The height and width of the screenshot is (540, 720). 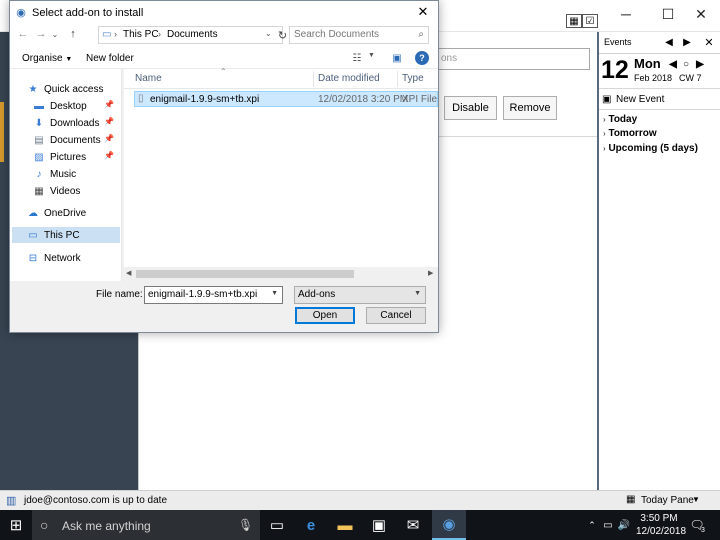 I want to click on nav-desktop: ▬ Desktop 📌, so click(x=66, y=106).